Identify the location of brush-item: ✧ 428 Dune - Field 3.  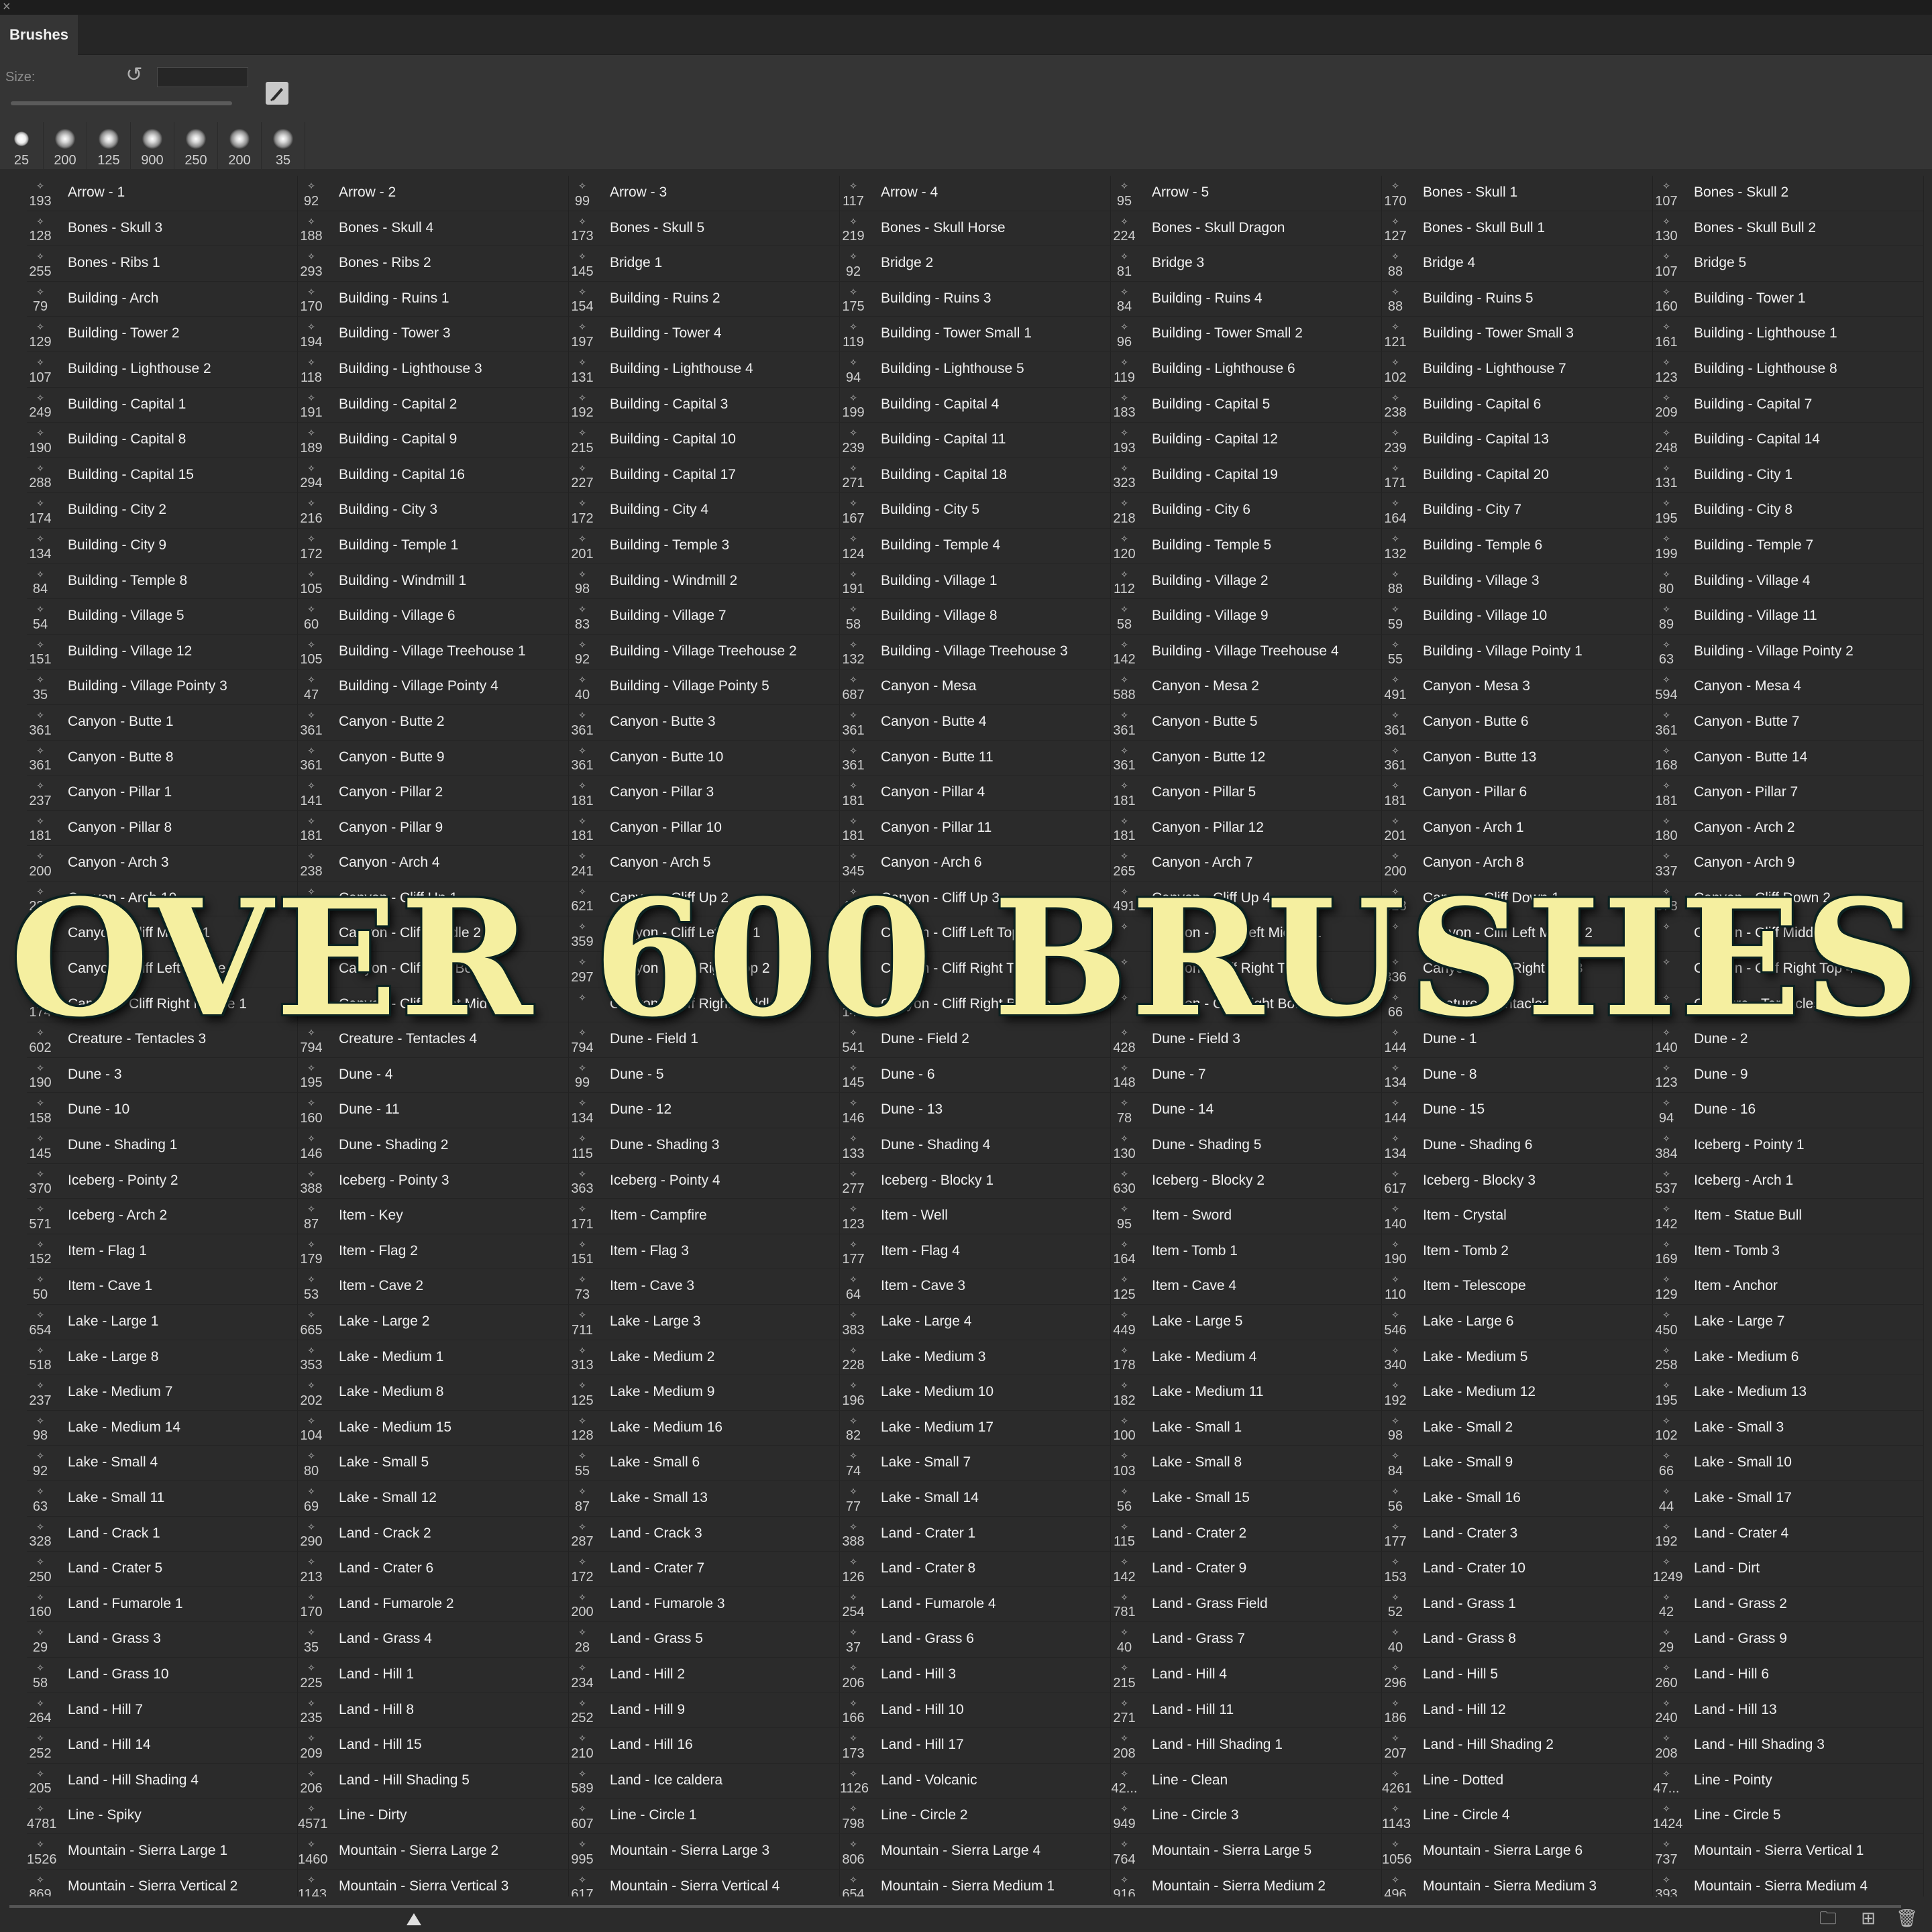
(1246, 1040).